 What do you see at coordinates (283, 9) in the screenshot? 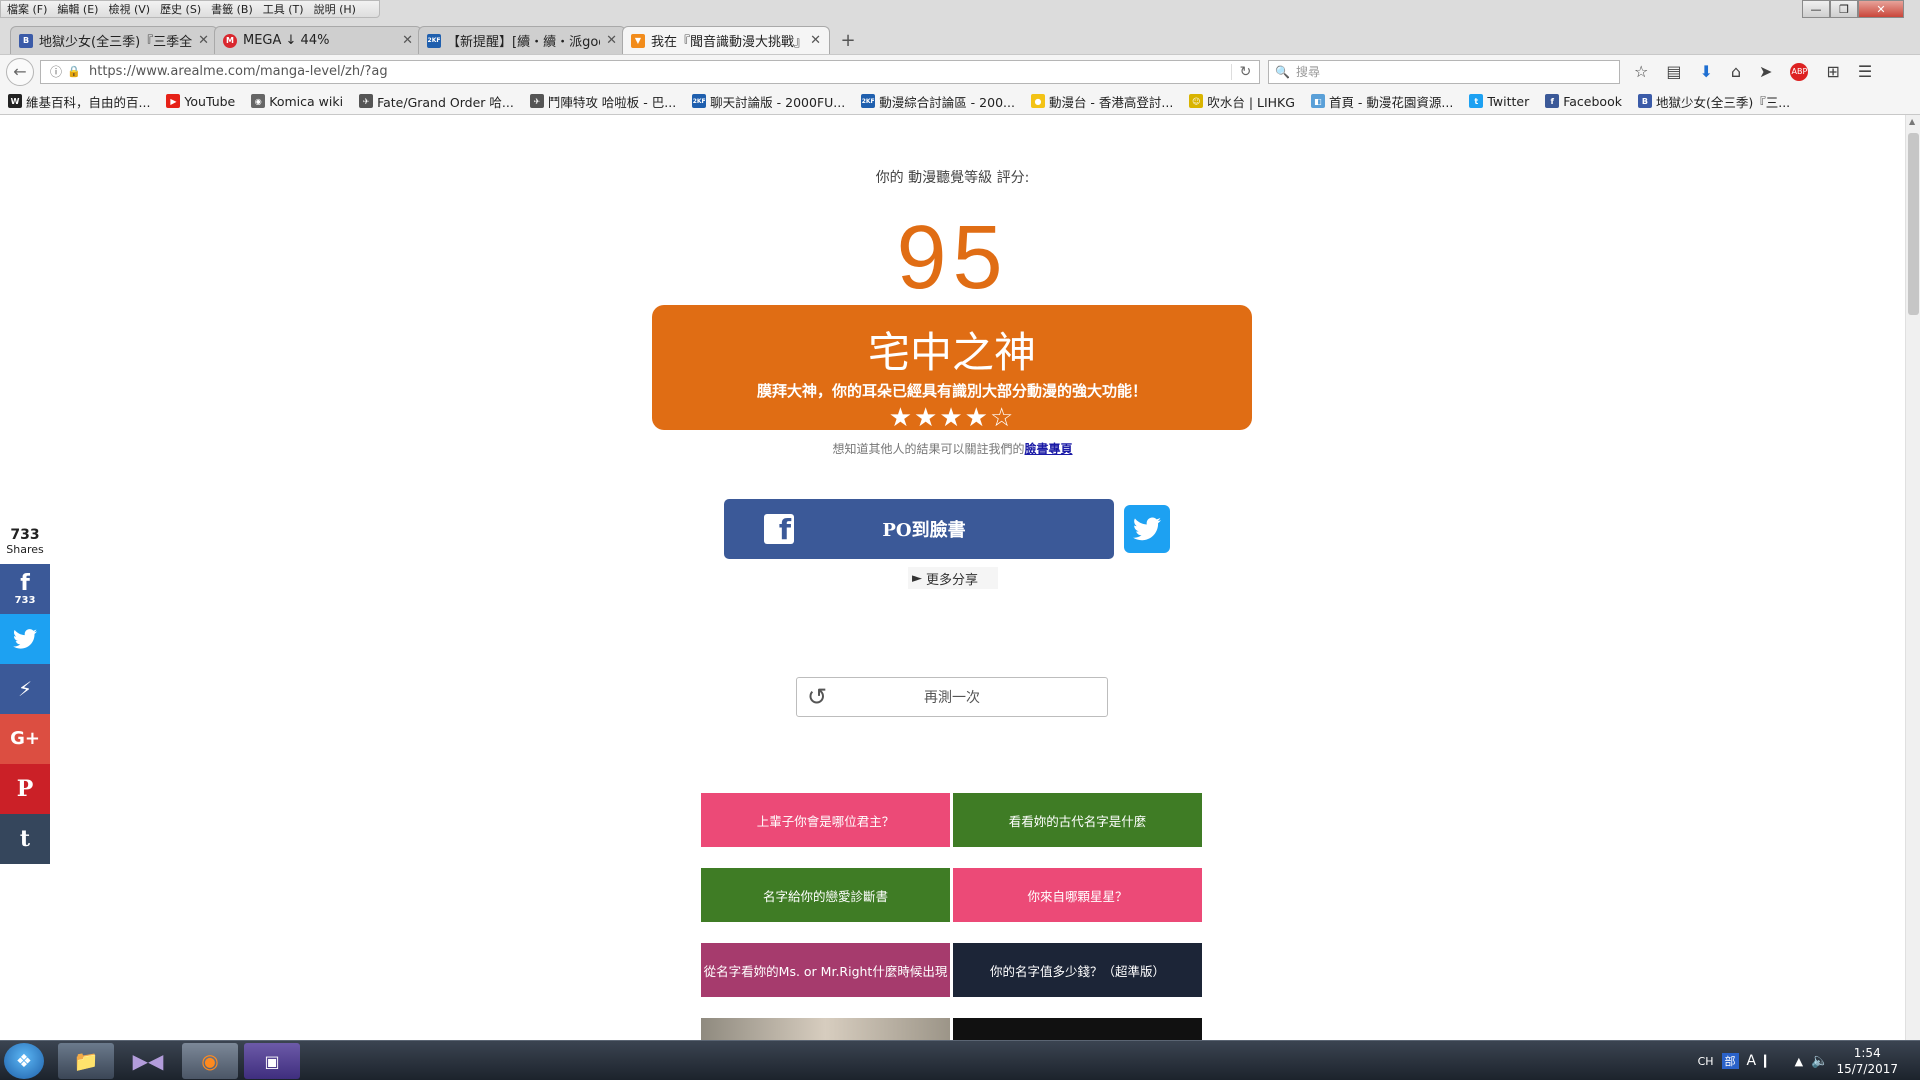
I see `menu-tools: 工具 (T)` at bounding box center [283, 9].